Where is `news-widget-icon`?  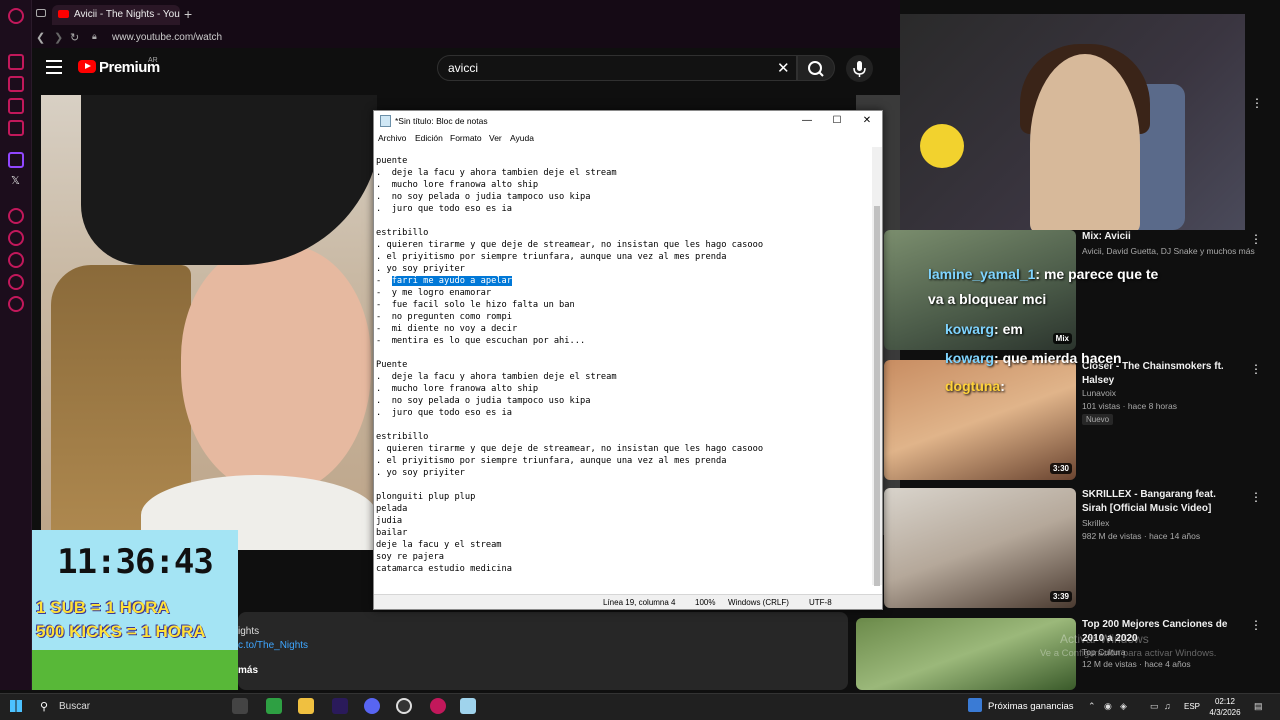 news-widget-icon is located at coordinates (975, 705).